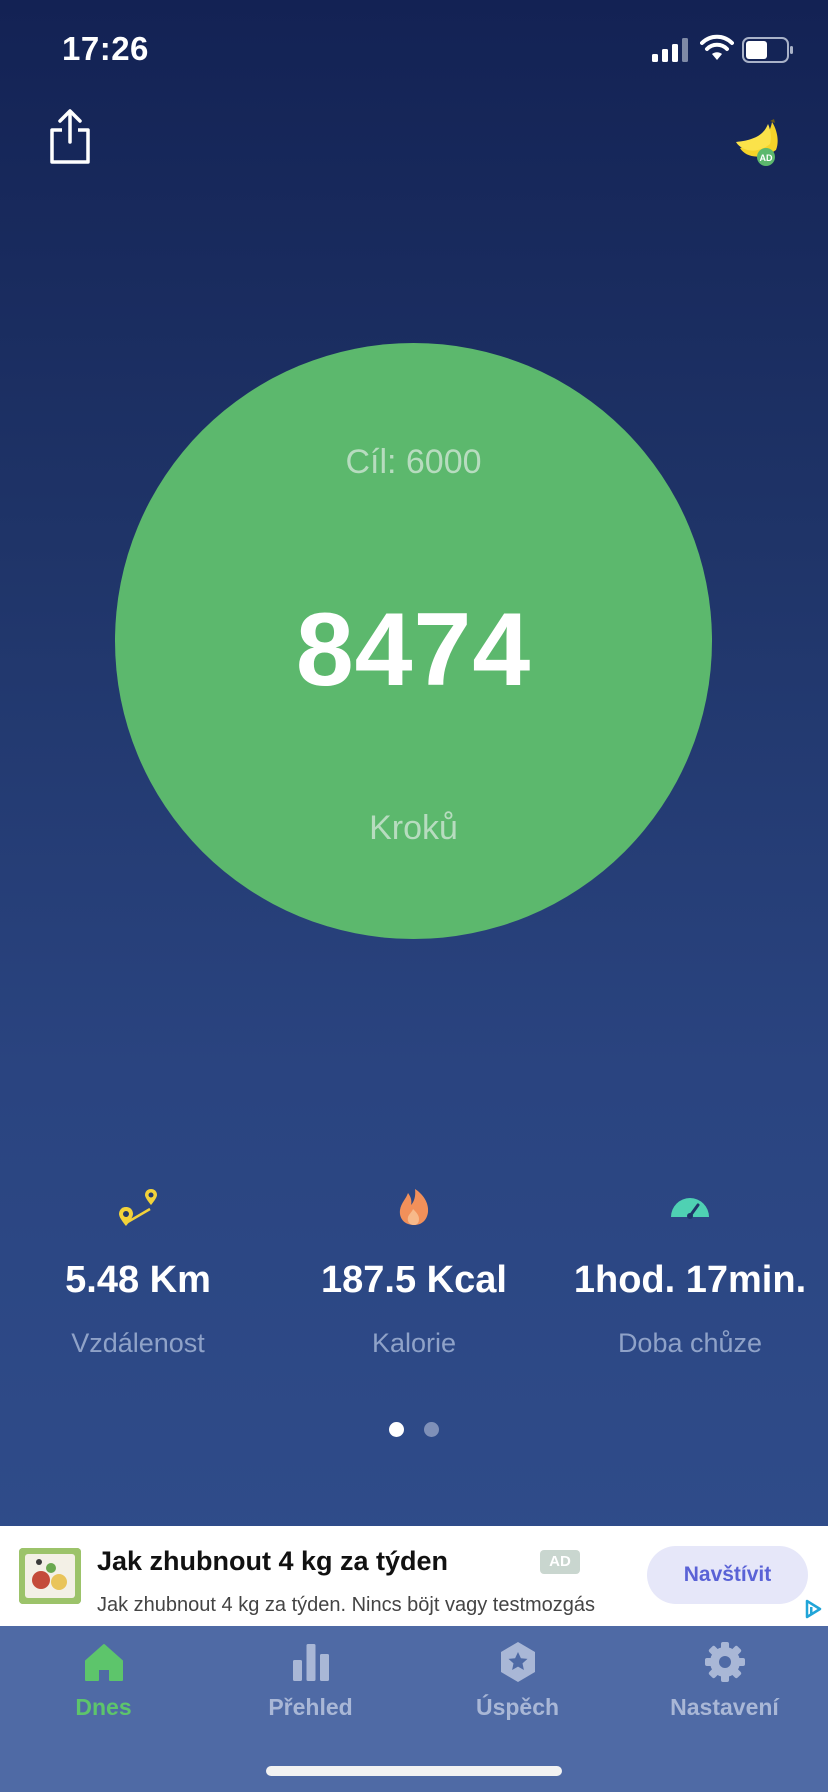 This screenshot has height=1792, width=828. What do you see at coordinates (717, 47) in the screenshot?
I see `wifi-icon` at bounding box center [717, 47].